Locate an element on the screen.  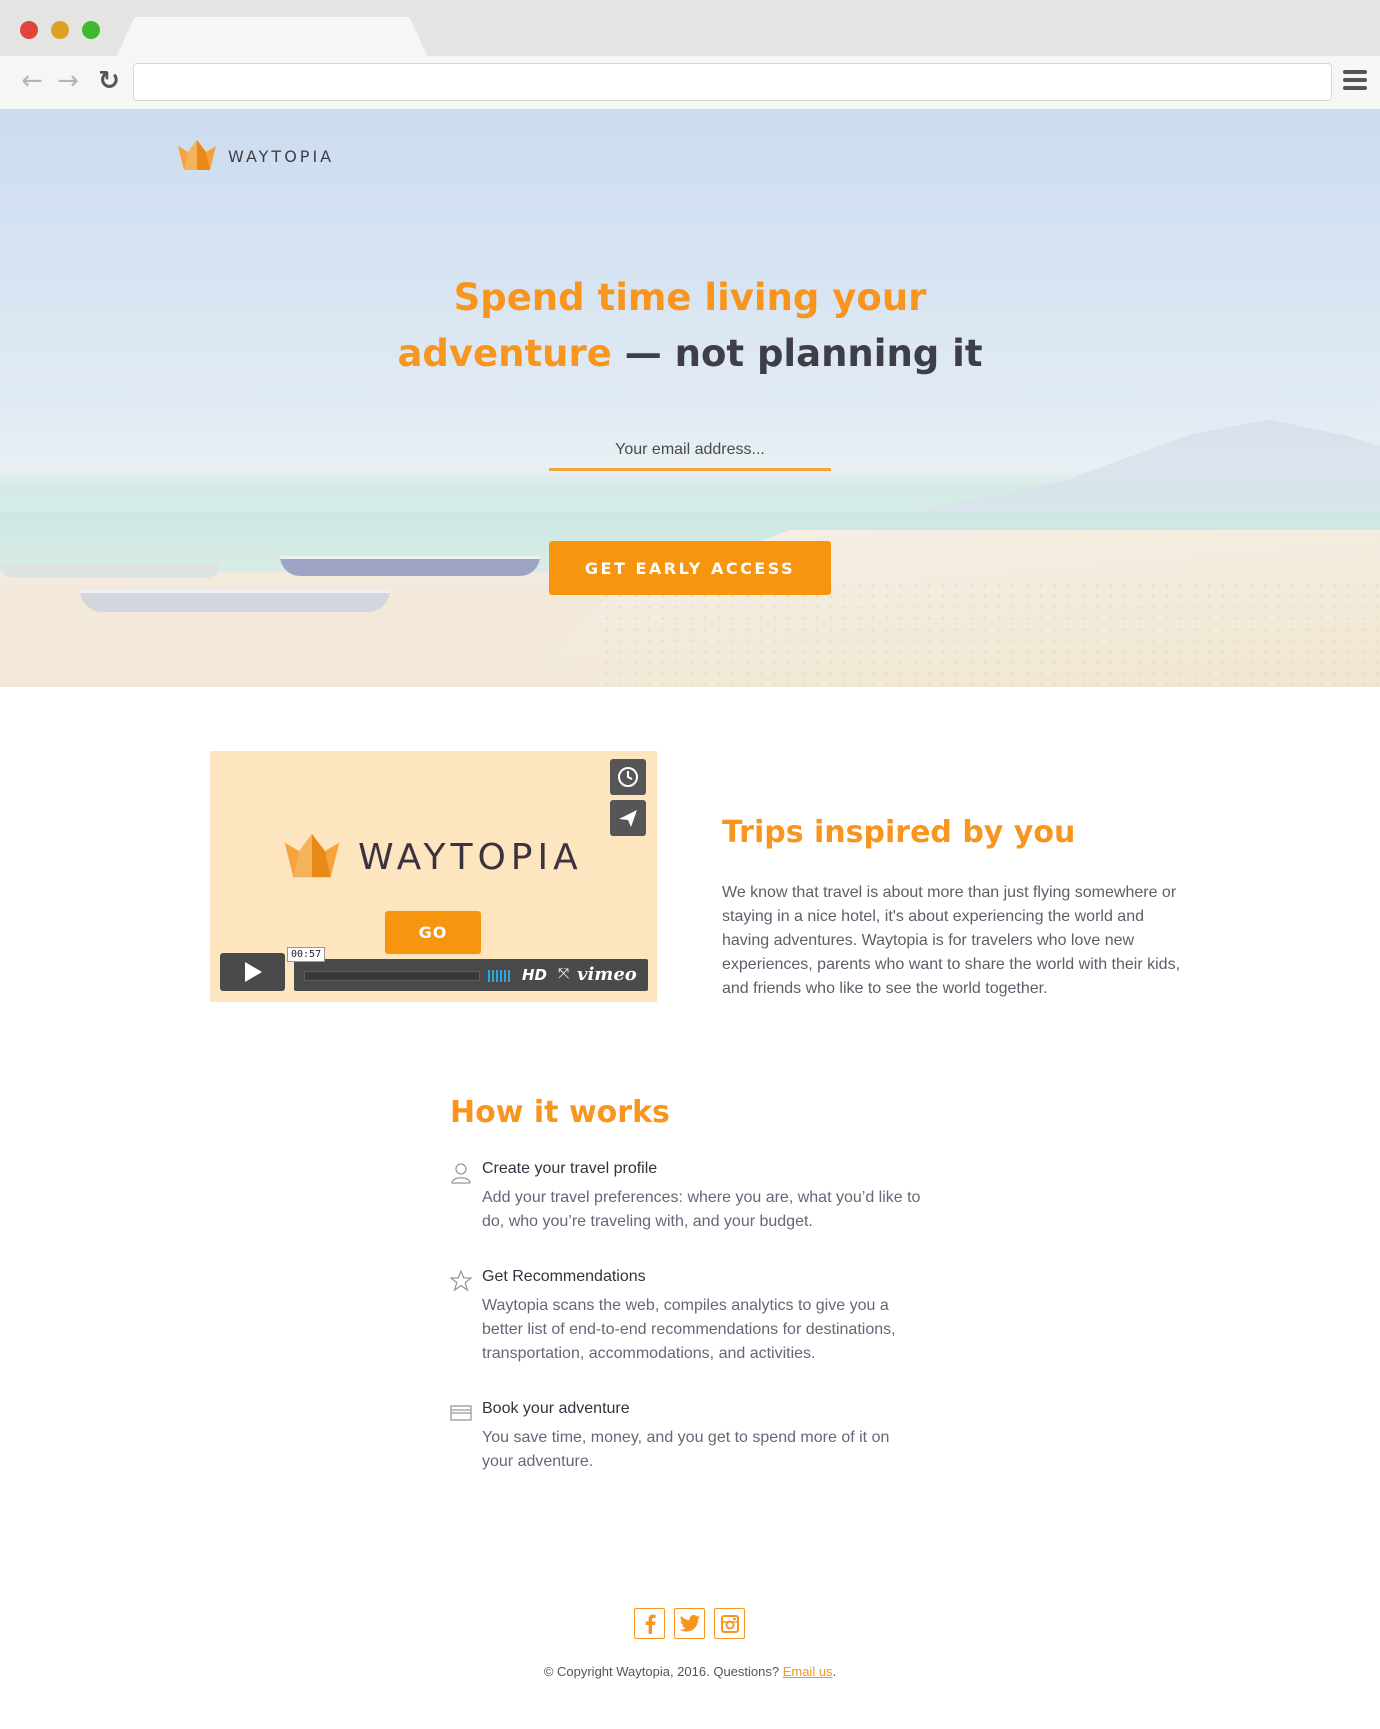
hamburger-menu-icon is located at coordinates (1355, 81).